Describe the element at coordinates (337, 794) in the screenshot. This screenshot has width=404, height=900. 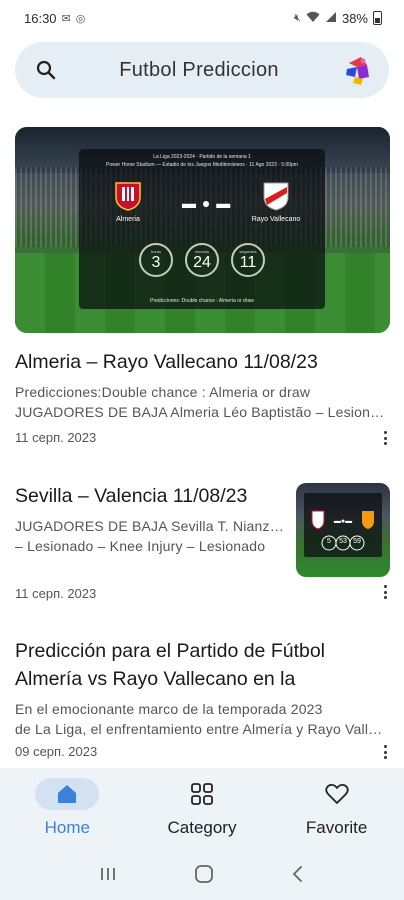
I see `heart-icon` at that location.